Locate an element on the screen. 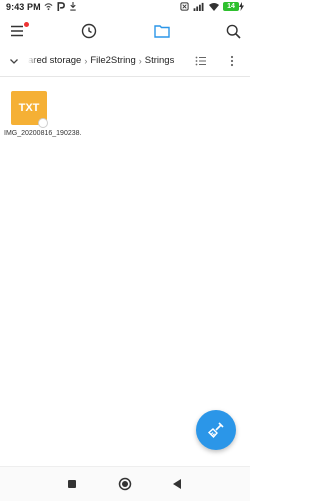 This screenshot has width=320, height=501. recents-button is located at coordinates (72, 484).